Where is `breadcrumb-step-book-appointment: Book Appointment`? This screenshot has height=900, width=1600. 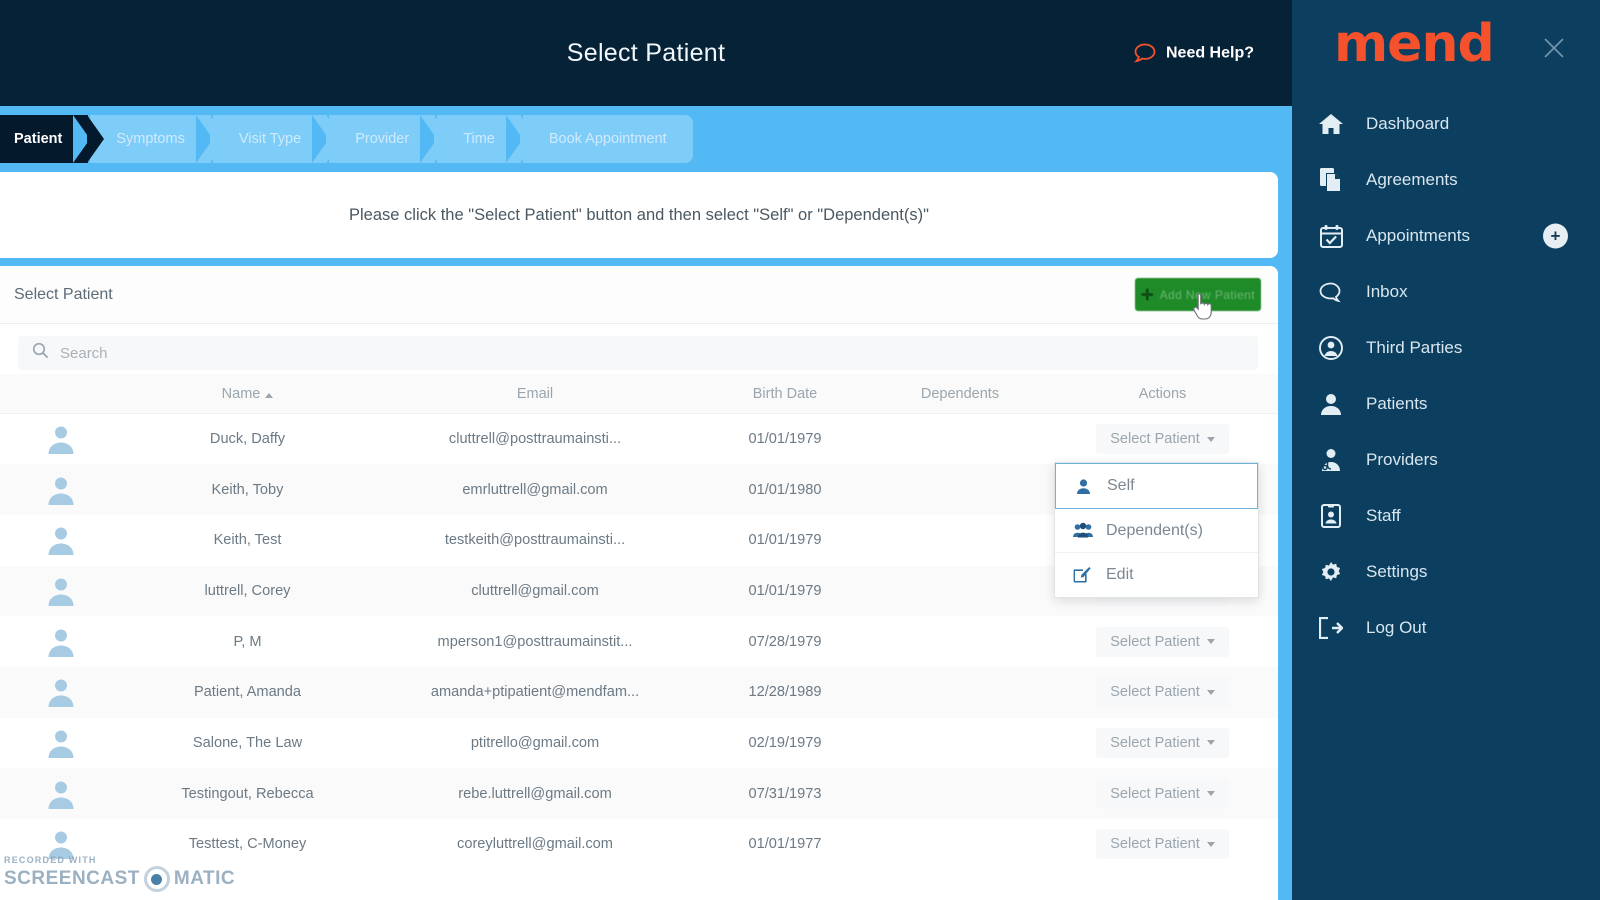
breadcrumb-step-book-appointment: Book Appointment is located at coordinates (599, 139).